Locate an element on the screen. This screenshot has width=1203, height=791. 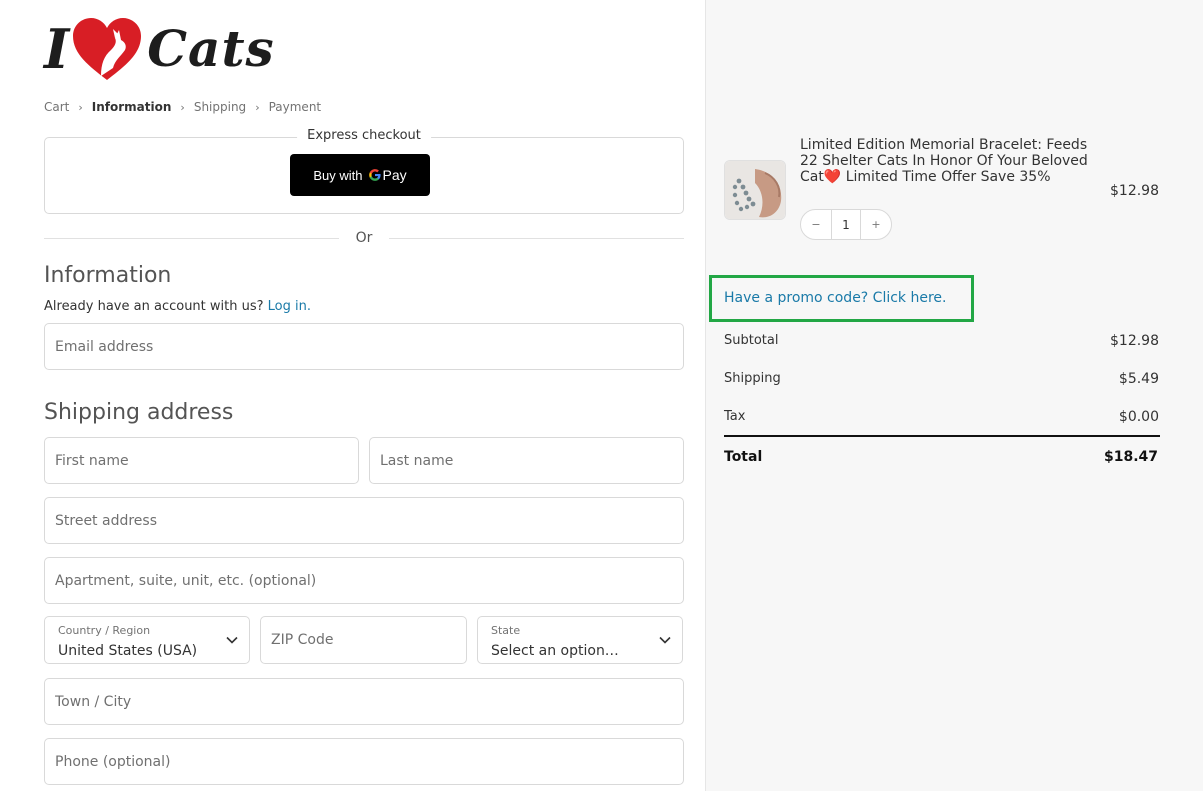
total-row: Total $18.47 is located at coordinates (941, 457).